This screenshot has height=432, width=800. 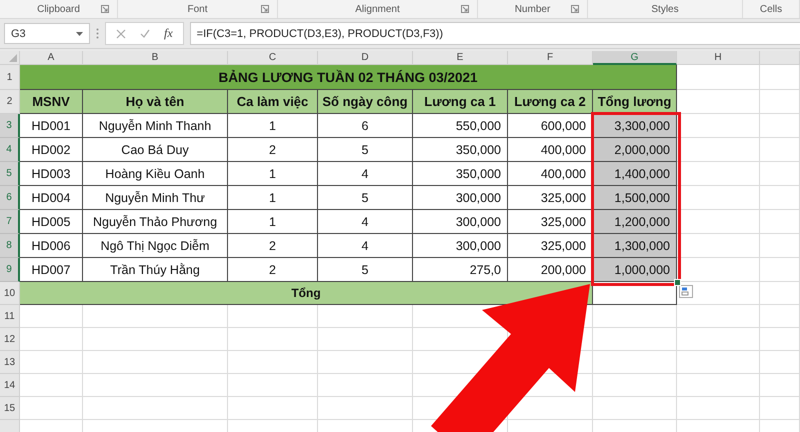 I want to click on row-header: 7, so click(x=10, y=222).